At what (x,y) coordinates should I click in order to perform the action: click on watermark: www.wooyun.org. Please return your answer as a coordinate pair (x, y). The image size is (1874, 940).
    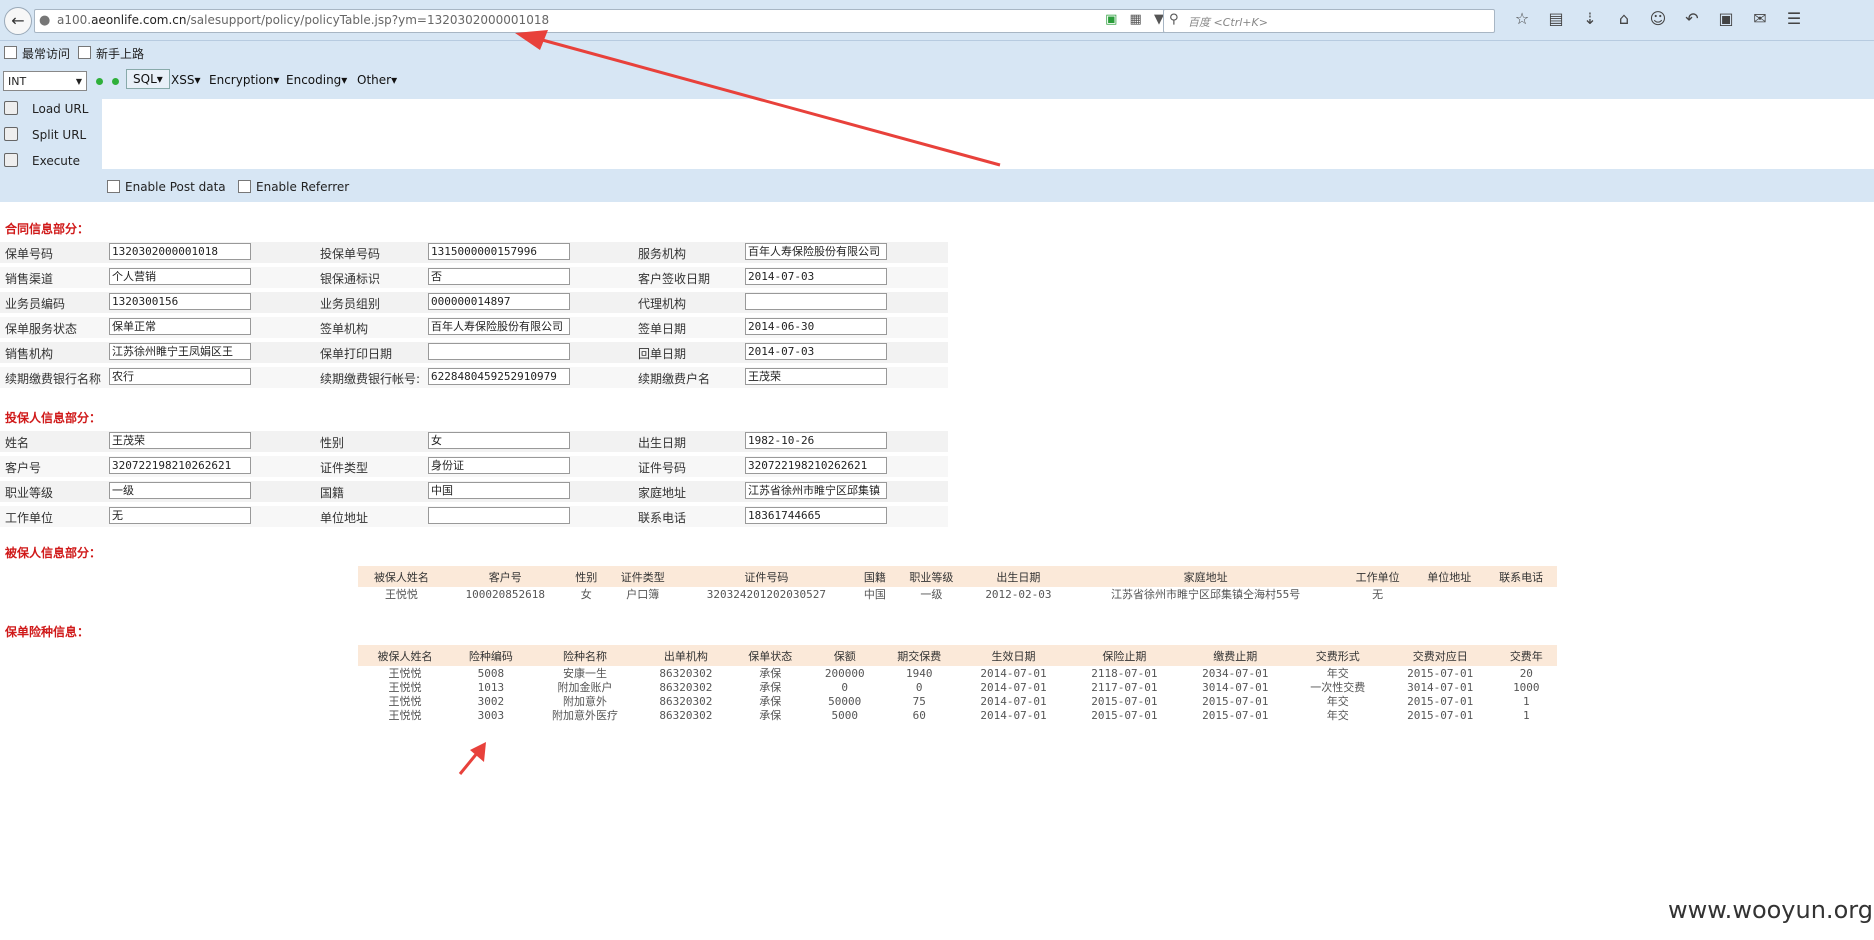
    Looking at the image, I should click on (1770, 910).